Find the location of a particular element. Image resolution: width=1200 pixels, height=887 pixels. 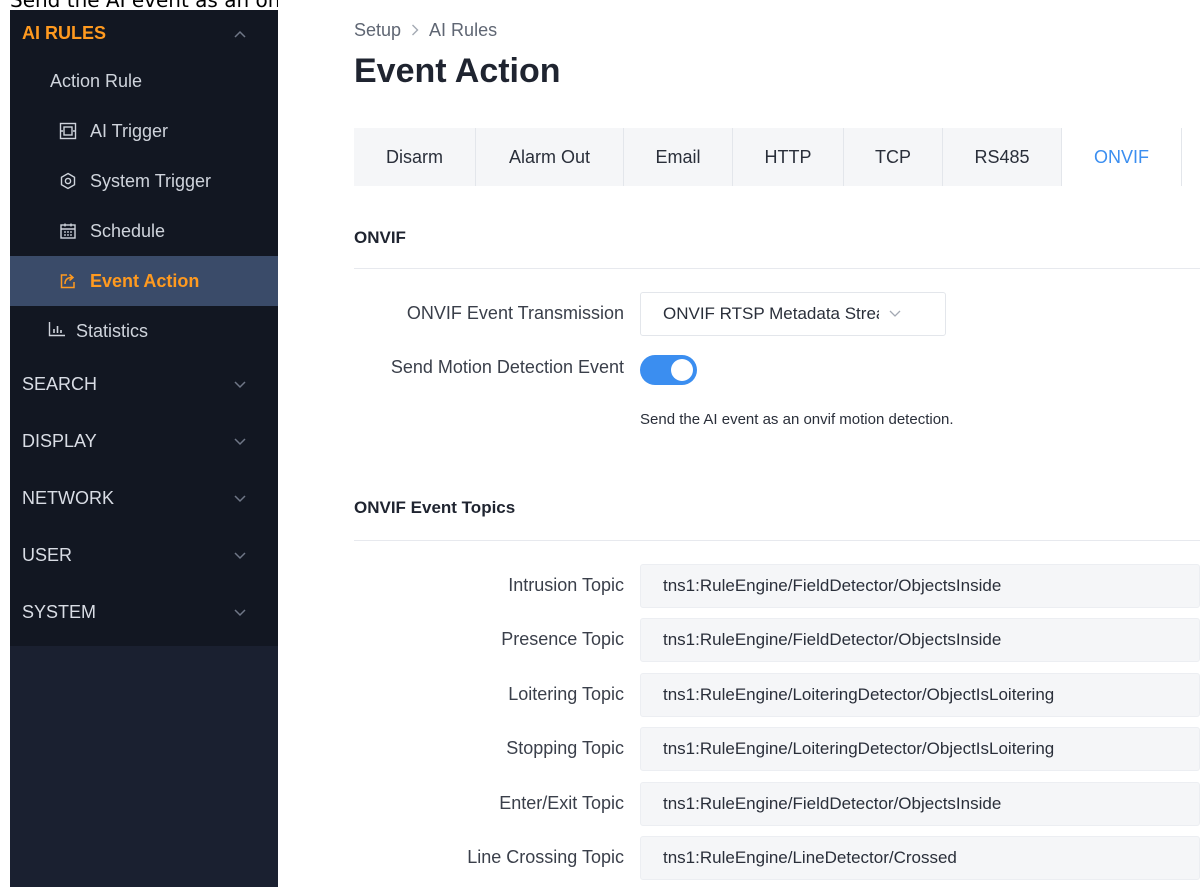

page-title: Event Action is located at coordinates (457, 71).